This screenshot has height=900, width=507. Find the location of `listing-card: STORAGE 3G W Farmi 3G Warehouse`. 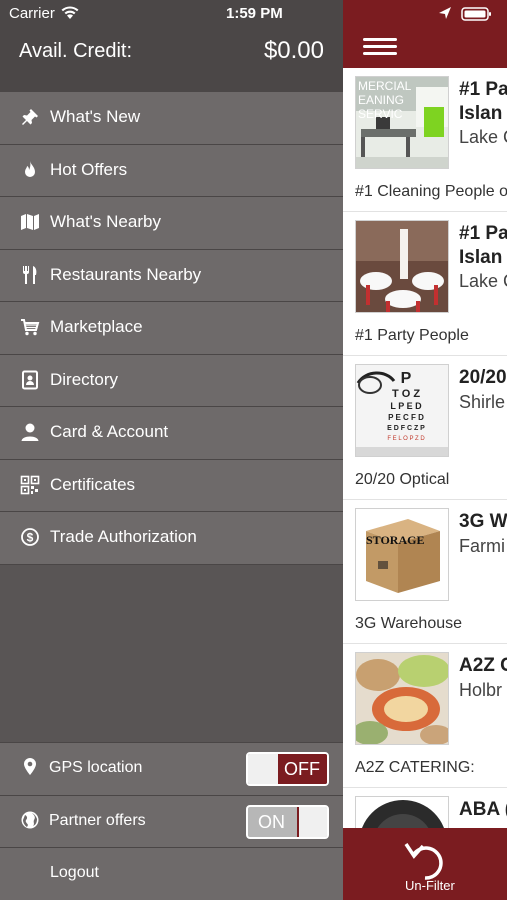

listing-card: STORAGE 3G W Farmi 3G Warehouse is located at coordinates (425, 572).